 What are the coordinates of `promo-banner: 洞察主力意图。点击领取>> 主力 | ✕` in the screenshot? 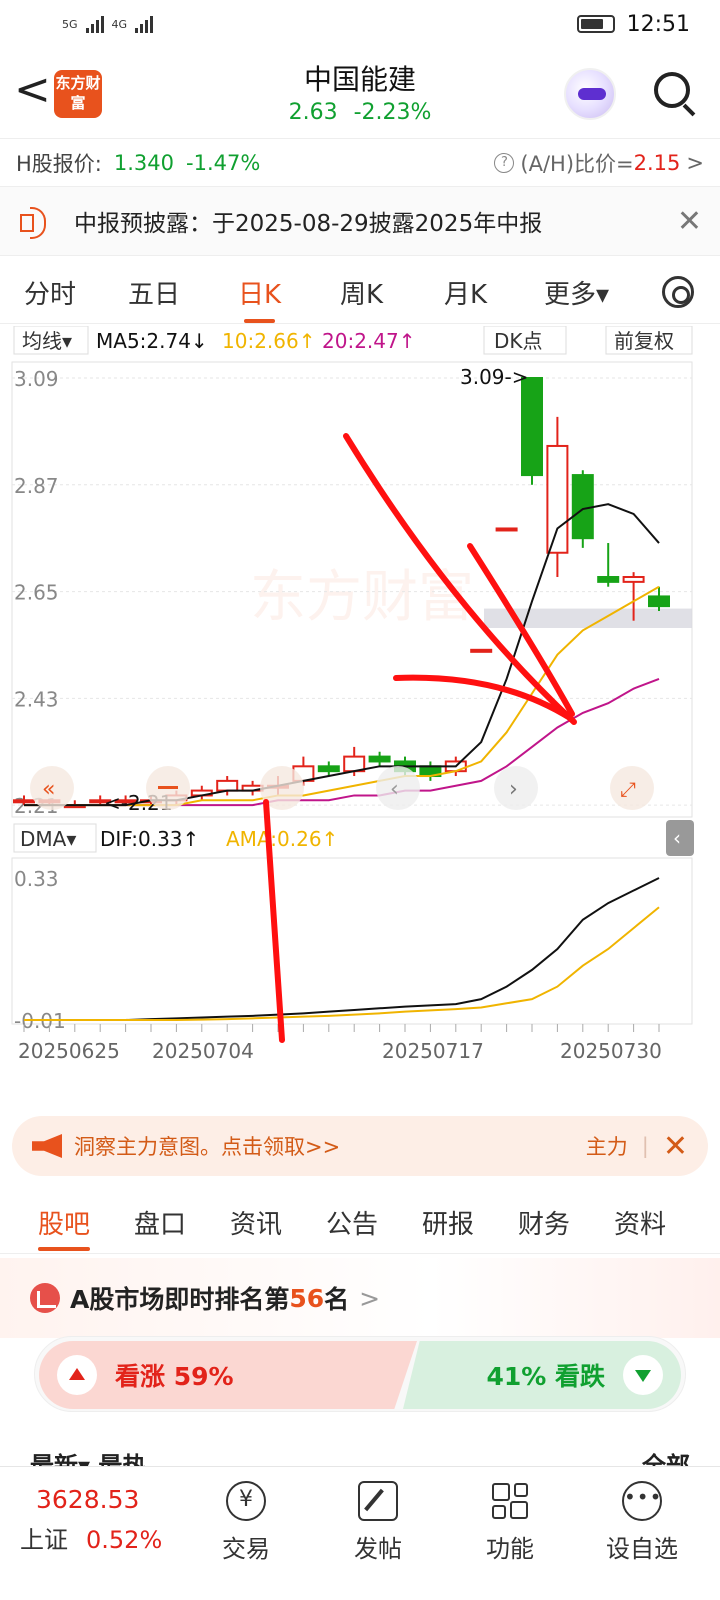 It's located at (360, 1146).